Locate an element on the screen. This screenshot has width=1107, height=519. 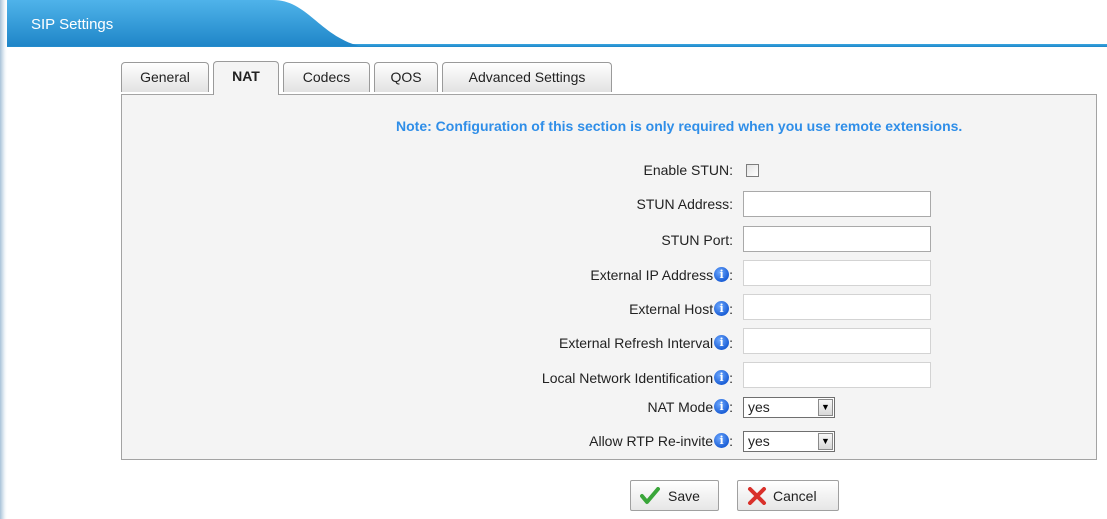
tab-nat: NAT is located at coordinates (246, 78).